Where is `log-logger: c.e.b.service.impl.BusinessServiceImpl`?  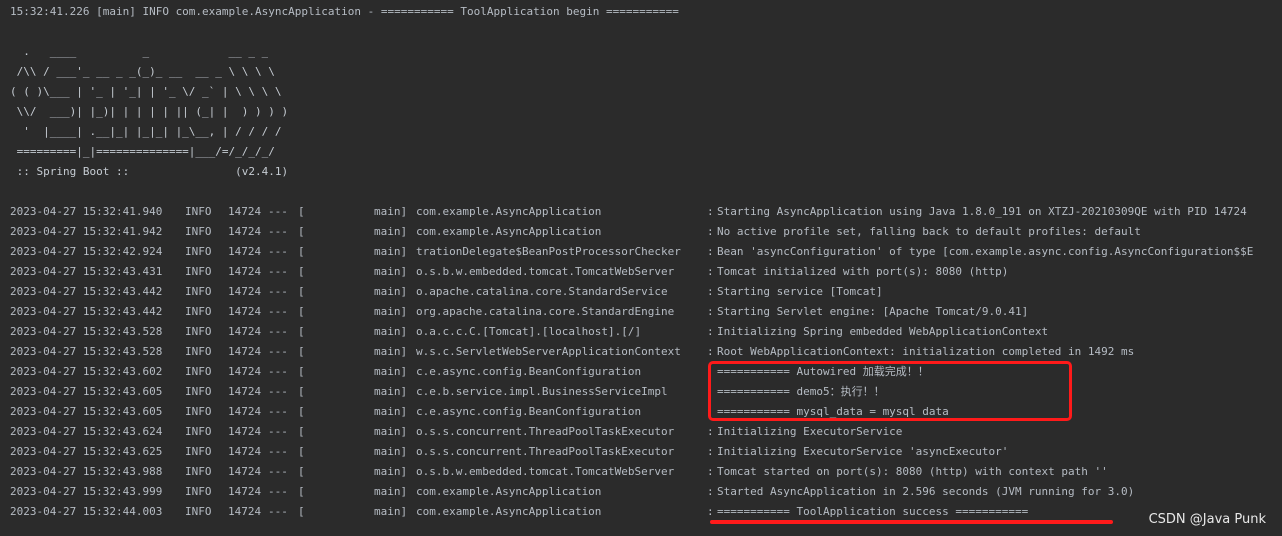 log-logger: c.e.b.service.impl.BusinessServiceImpl is located at coordinates (542, 391).